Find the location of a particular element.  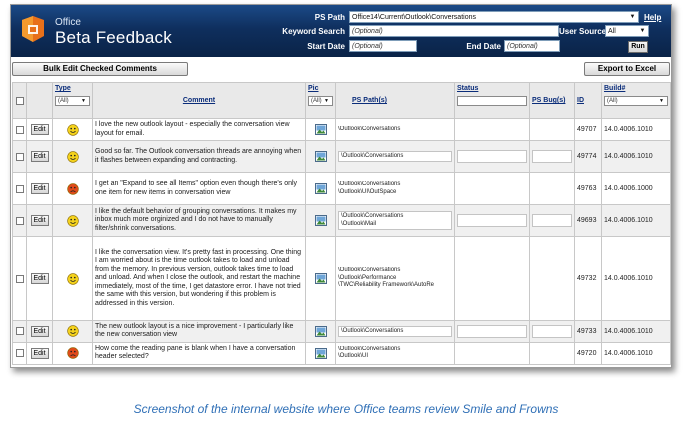

run-button: Run is located at coordinates (638, 47).